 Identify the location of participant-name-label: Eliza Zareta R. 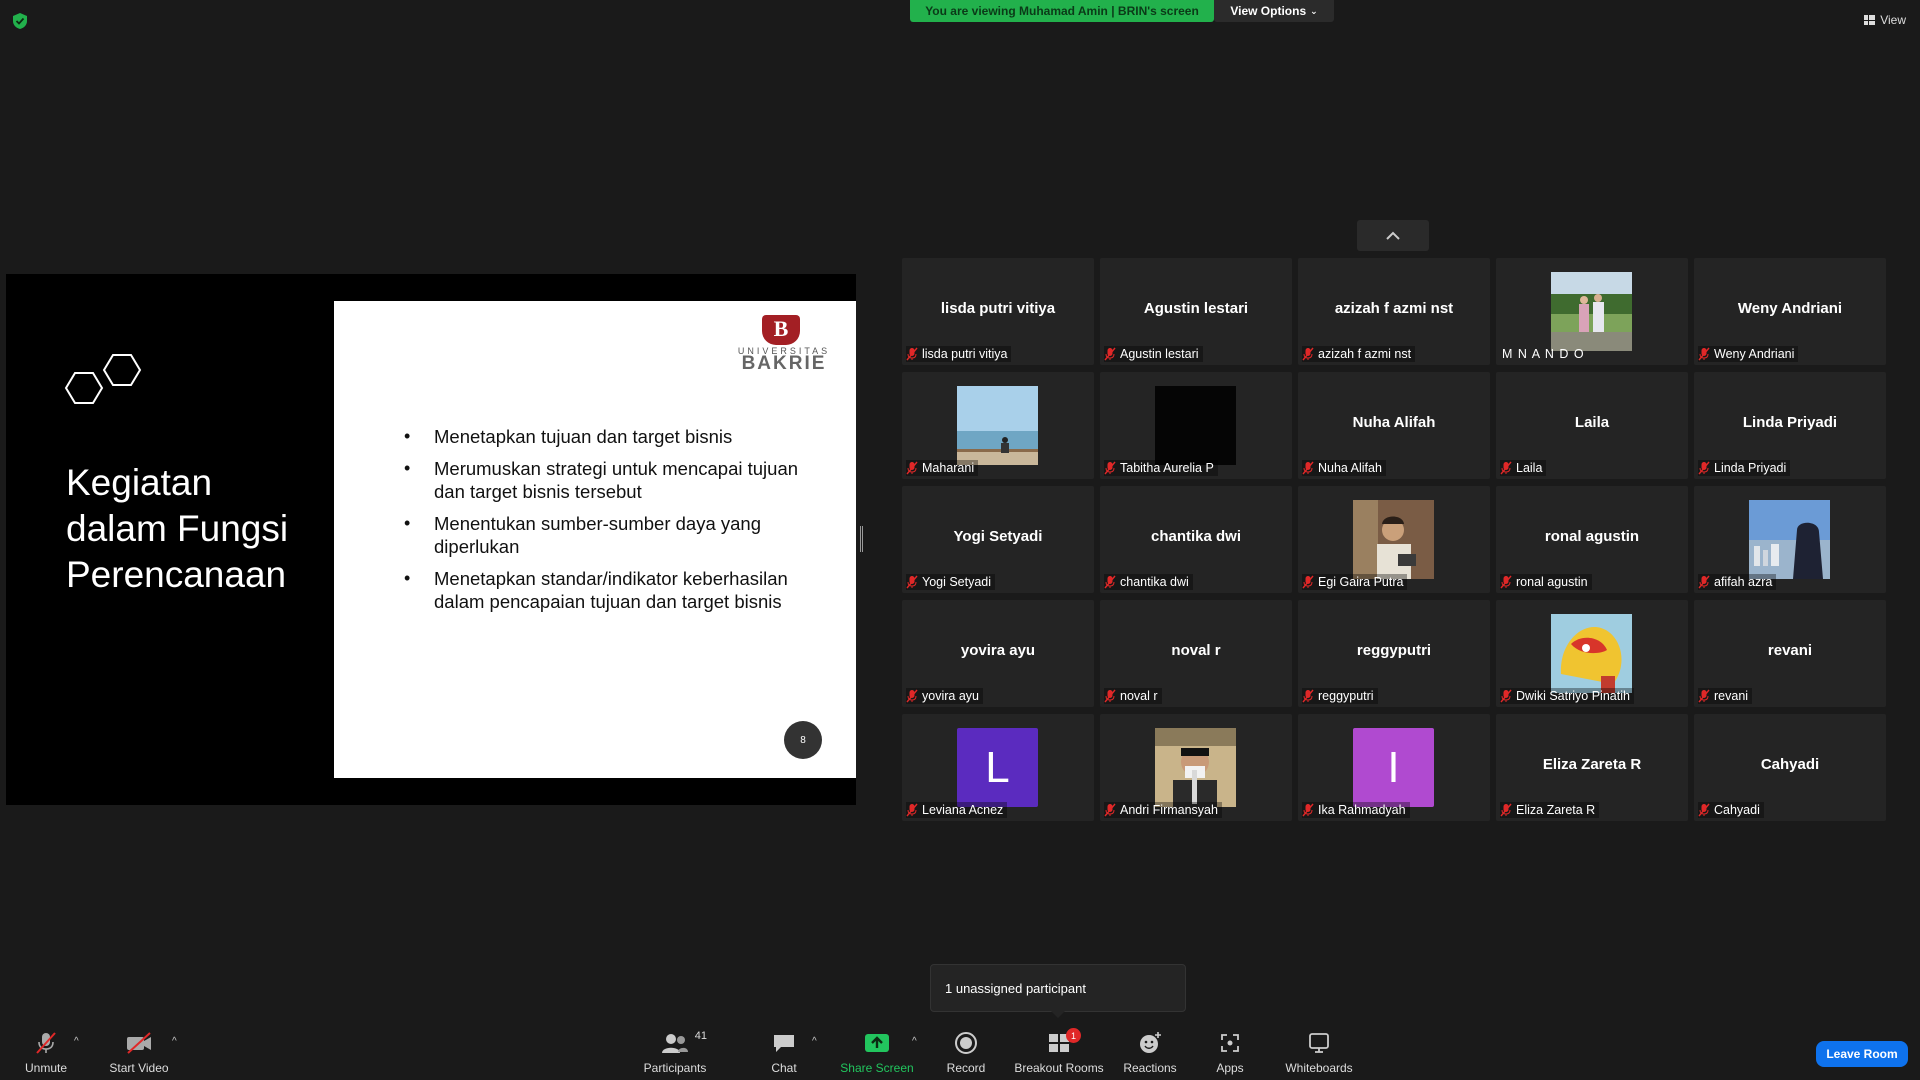
(1550, 810).